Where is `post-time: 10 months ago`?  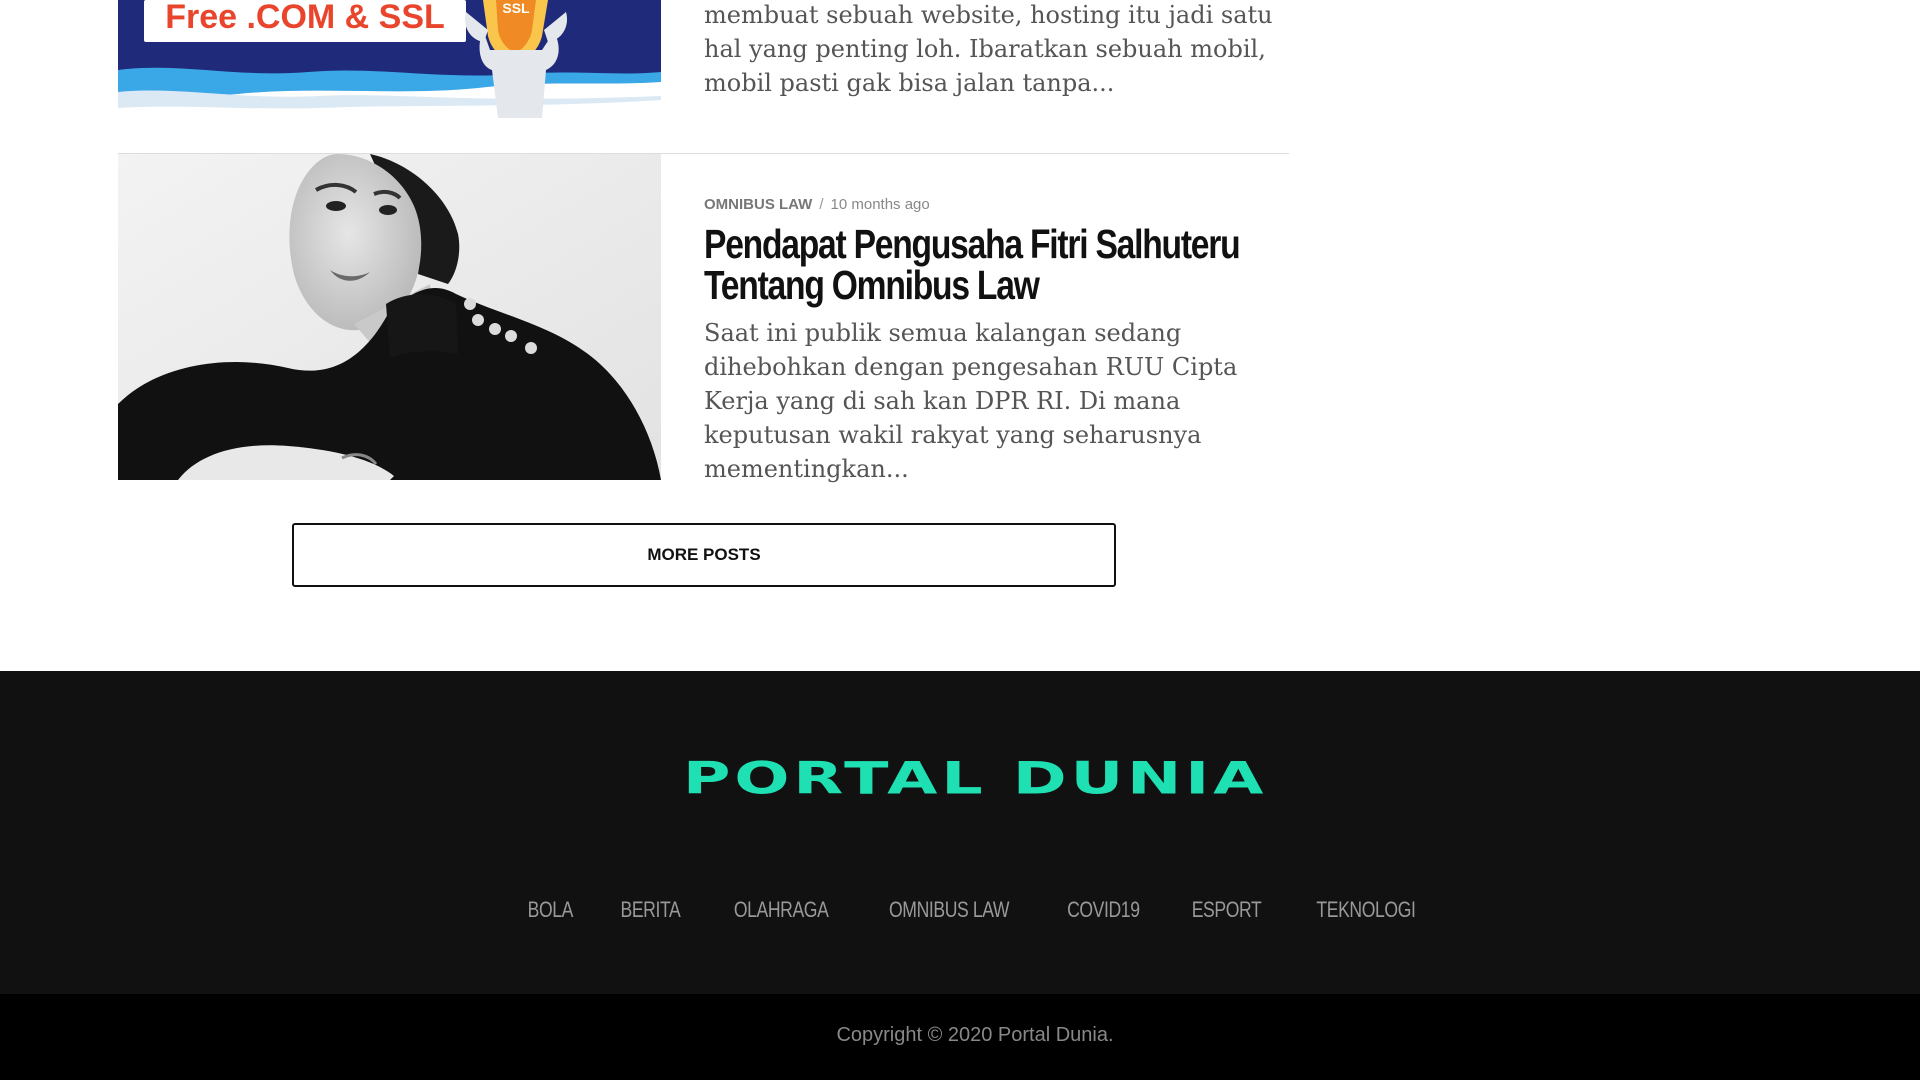 post-time: 10 months ago is located at coordinates (880, 204).